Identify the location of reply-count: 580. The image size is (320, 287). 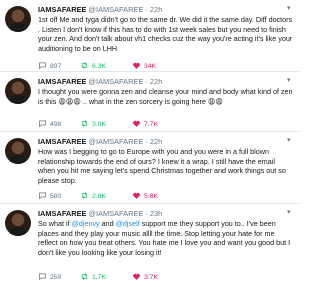
(56, 196).